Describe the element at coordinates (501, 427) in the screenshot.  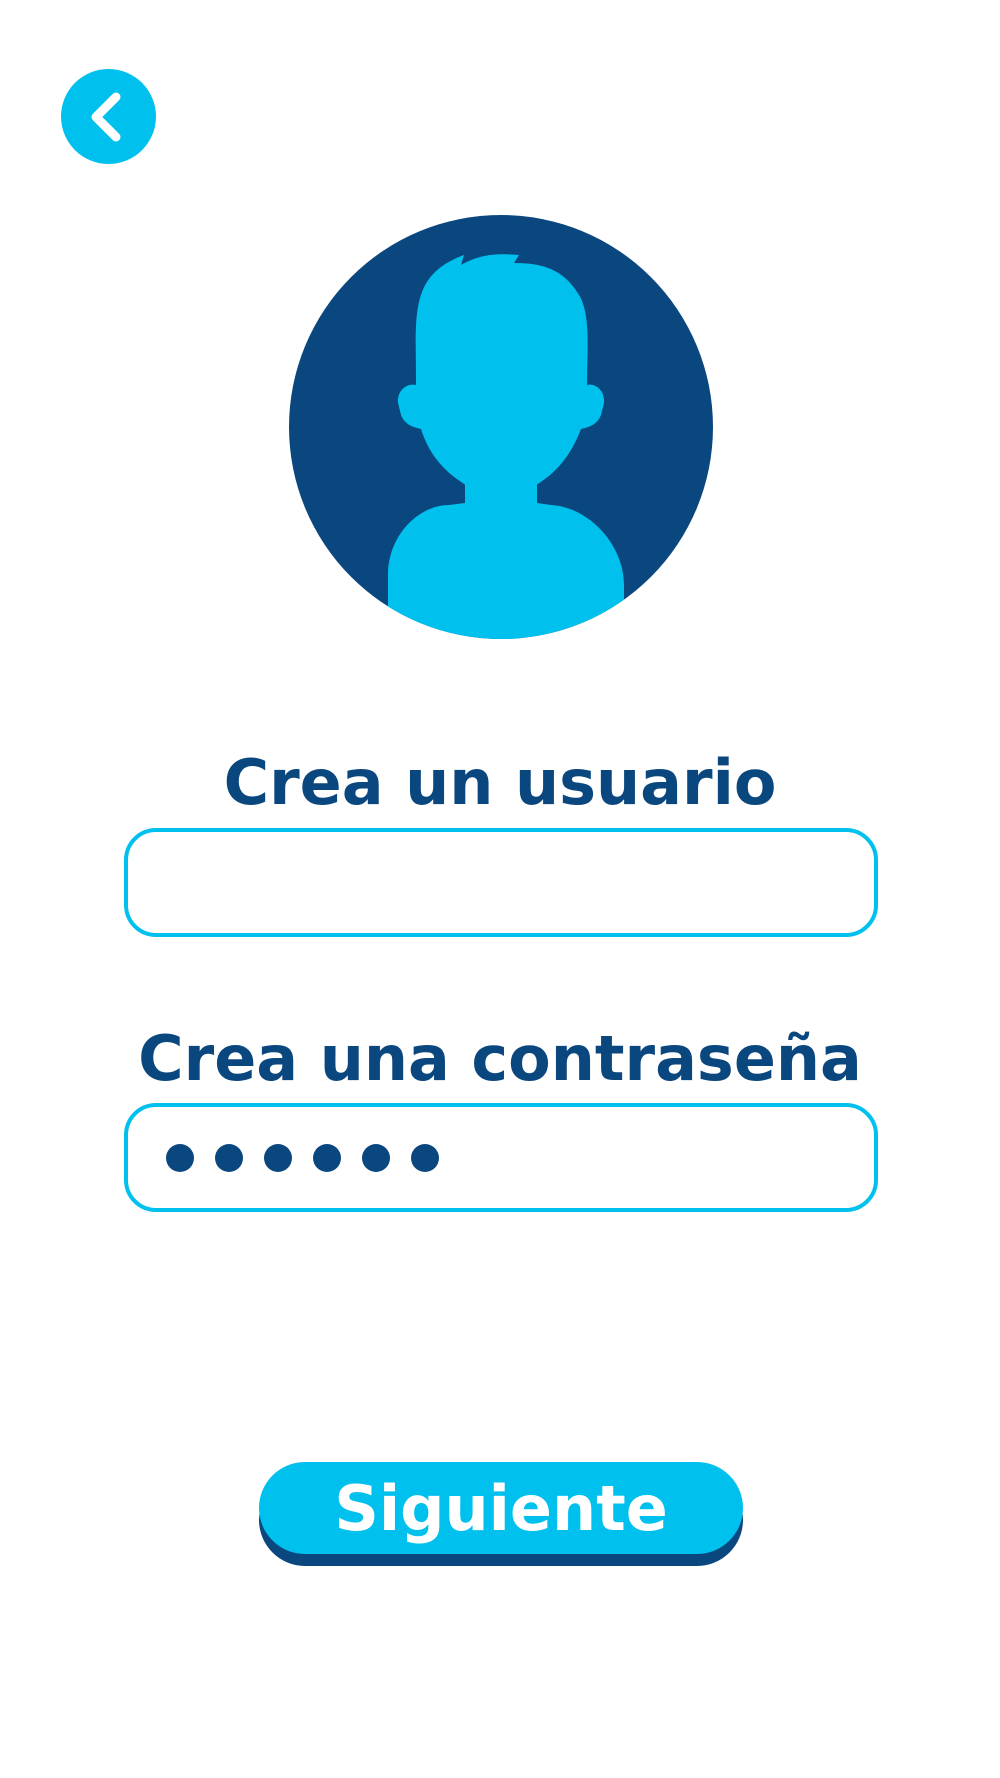
I see `avatar-icon` at that location.